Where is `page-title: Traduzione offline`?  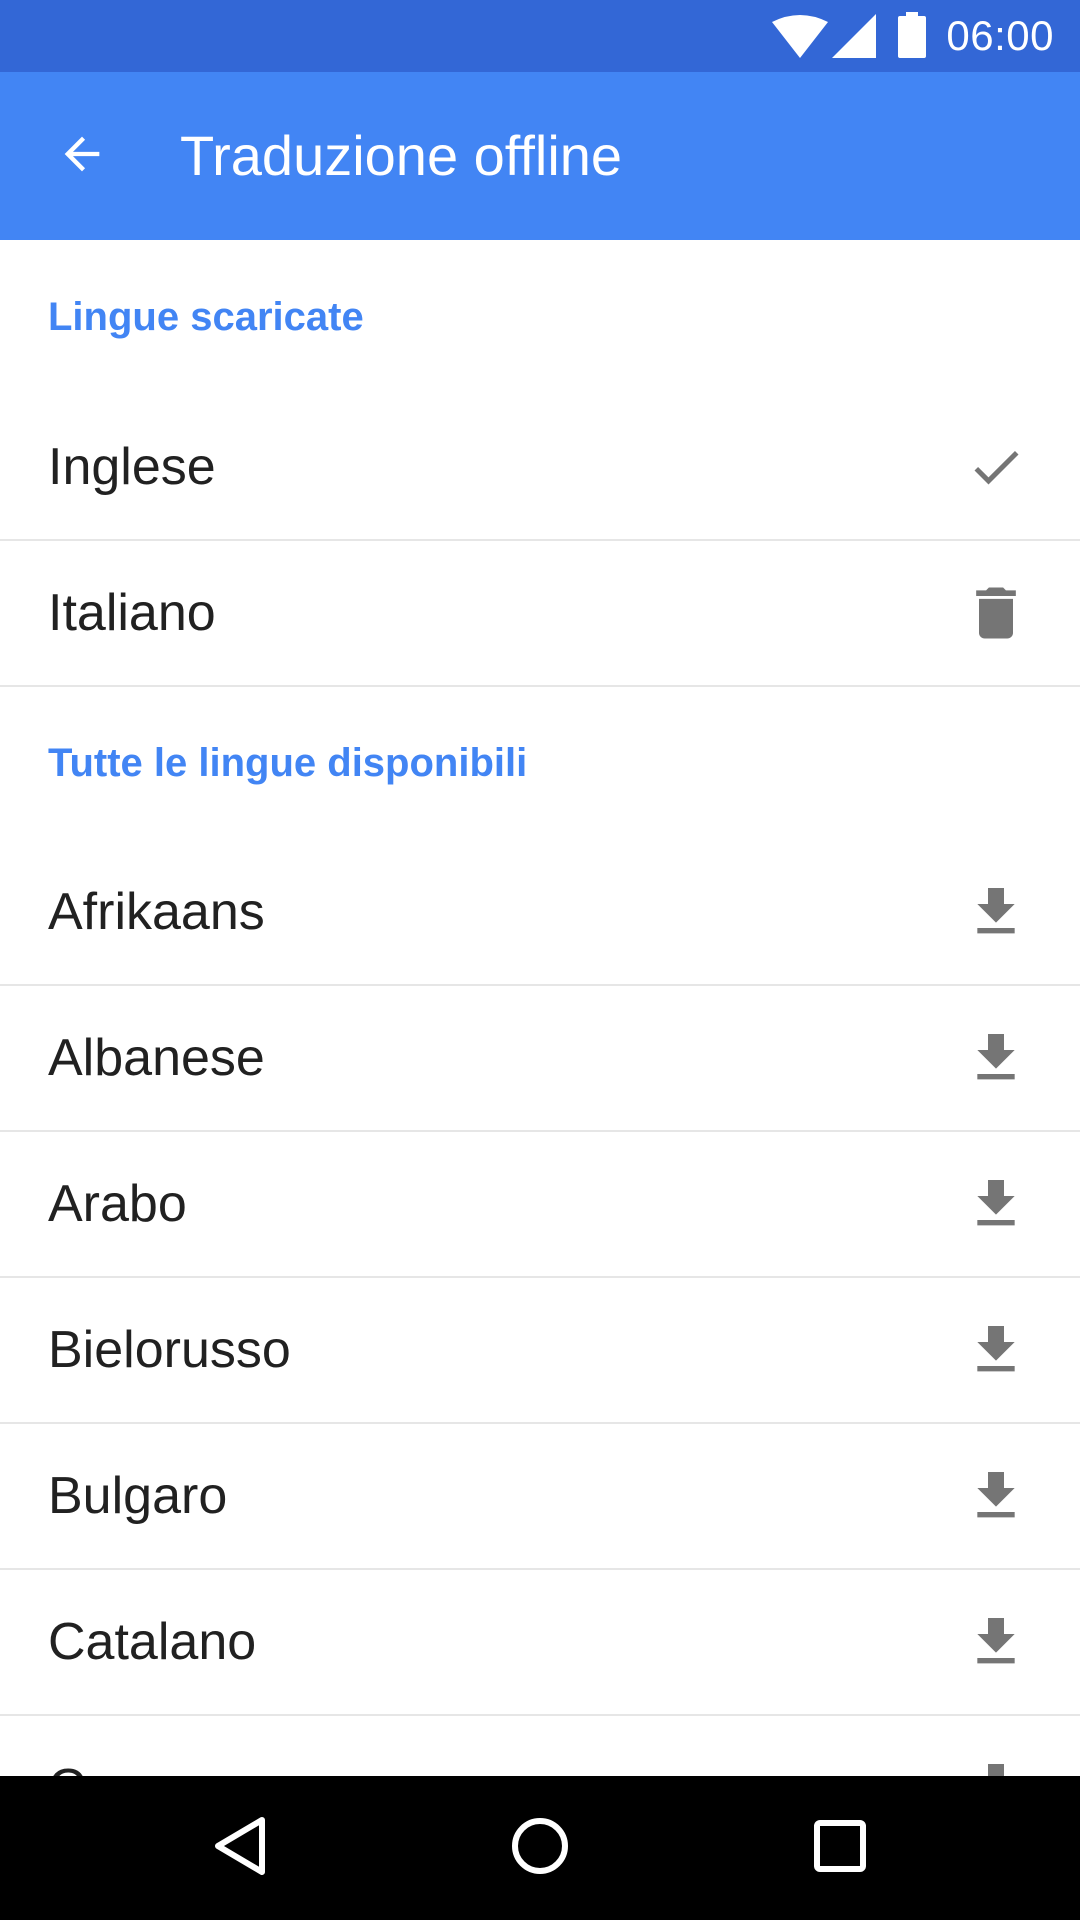
page-title: Traduzione offline is located at coordinates (401, 155).